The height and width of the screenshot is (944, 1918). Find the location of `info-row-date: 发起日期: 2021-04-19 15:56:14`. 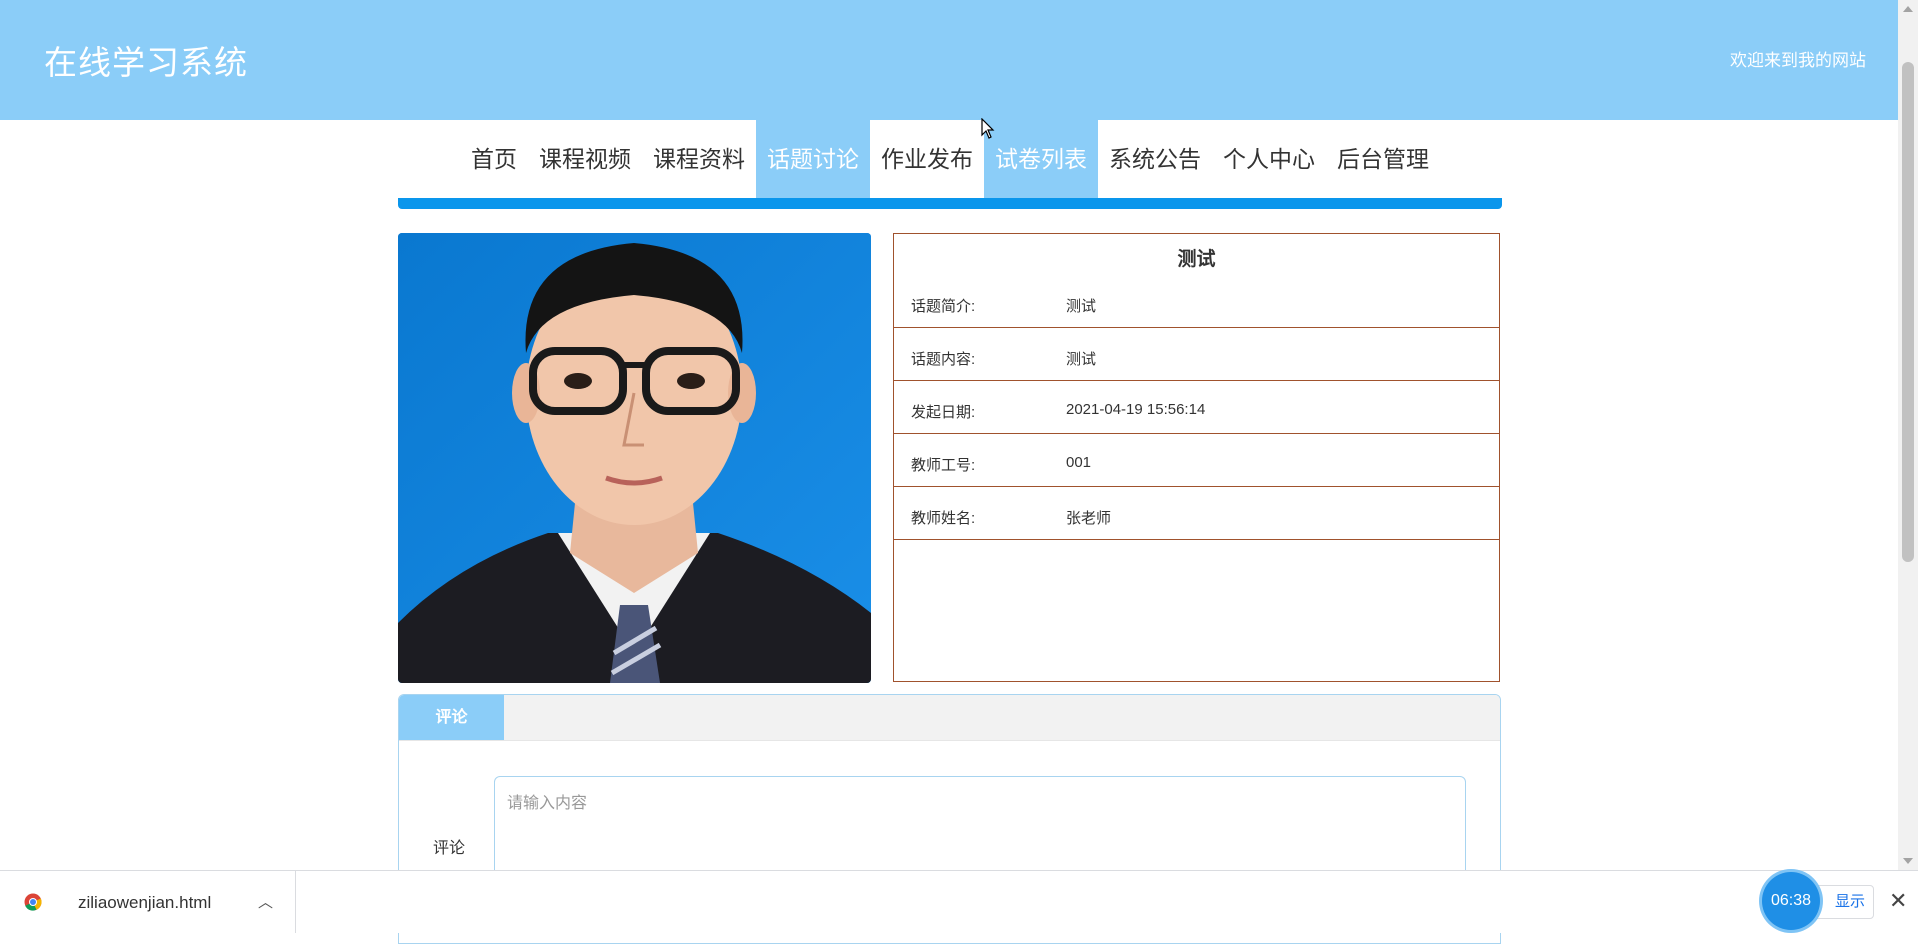

info-row-date: 发起日期: 2021-04-19 15:56:14 is located at coordinates (1196, 407).